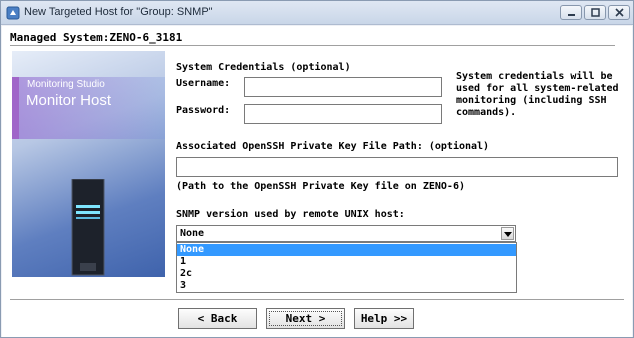 Image resolution: width=634 pixels, height=338 pixels. What do you see at coordinates (397, 167) in the screenshot?
I see `ssh-key-path-input` at bounding box center [397, 167].